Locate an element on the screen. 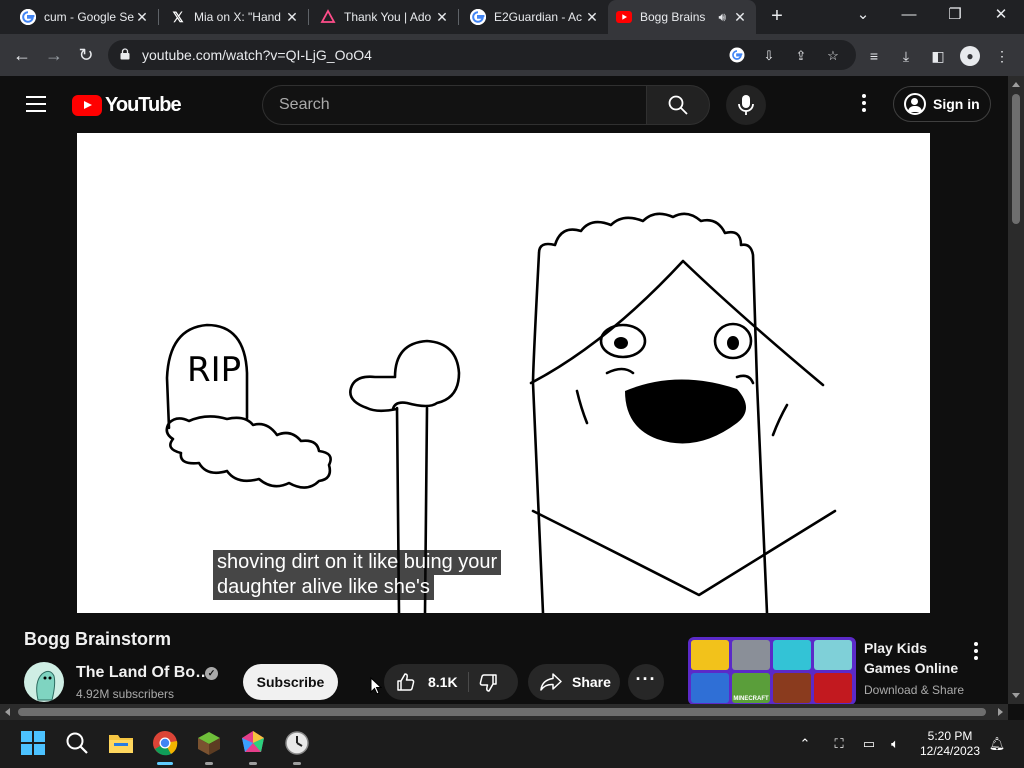 Image resolution: width=1024 pixels, height=768 pixels. sign-in-button: Sign in is located at coordinates (942, 104).